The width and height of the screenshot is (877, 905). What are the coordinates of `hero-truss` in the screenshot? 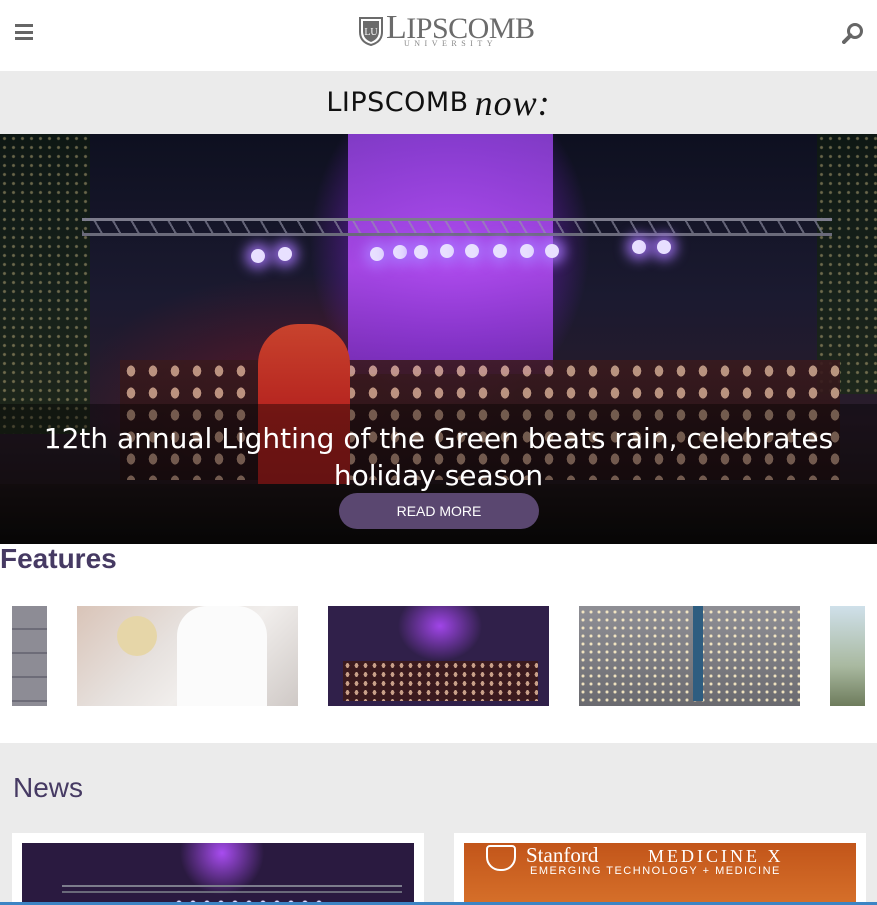 It's located at (457, 227).